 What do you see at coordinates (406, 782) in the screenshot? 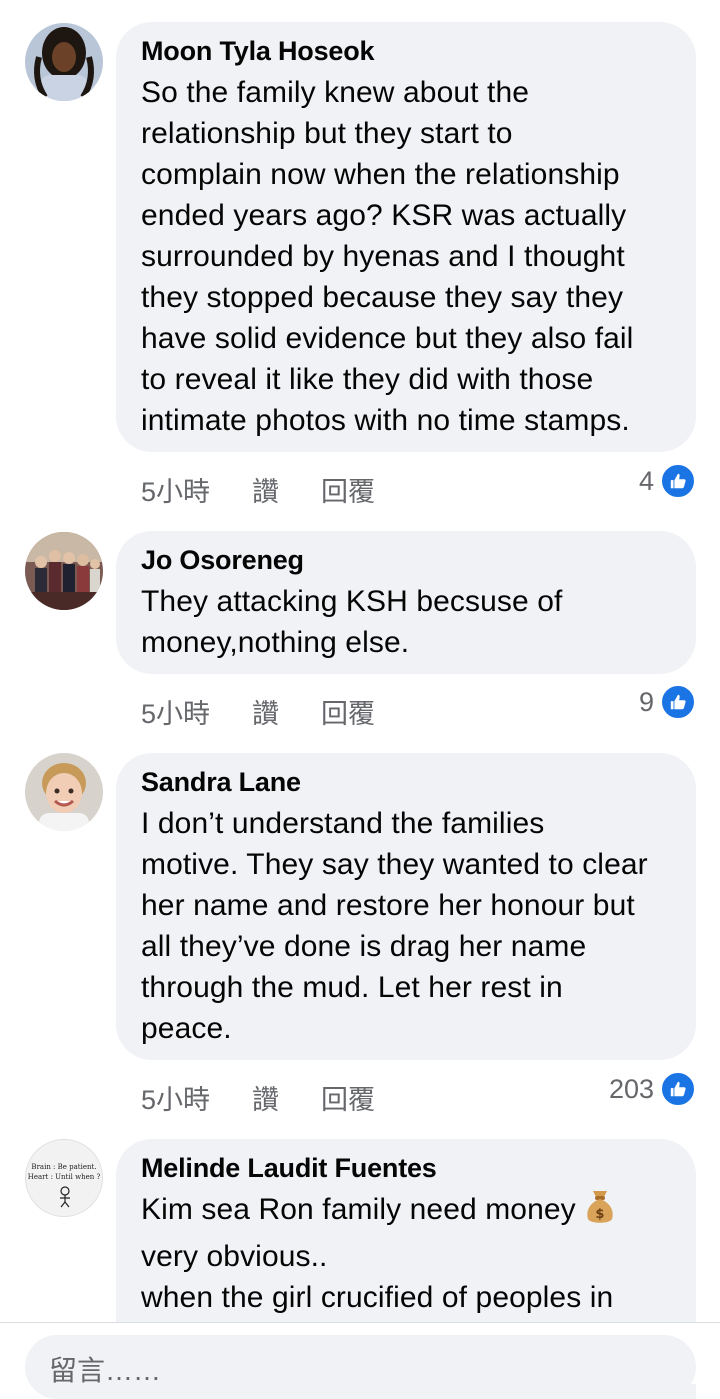
I see `comment-author: Sandra Lane` at bounding box center [406, 782].